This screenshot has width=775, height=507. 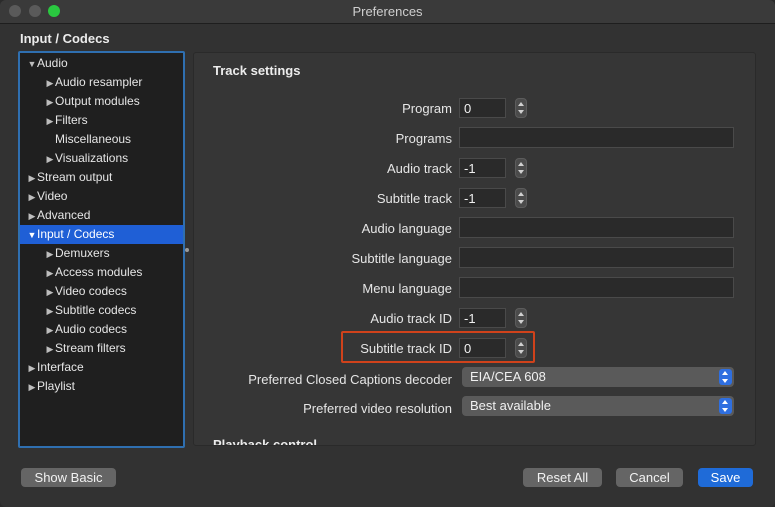 What do you see at coordinates (97, 101) in the screenshot?
I see `tree-item-label: Output modules` at bounding box center [97, 101].